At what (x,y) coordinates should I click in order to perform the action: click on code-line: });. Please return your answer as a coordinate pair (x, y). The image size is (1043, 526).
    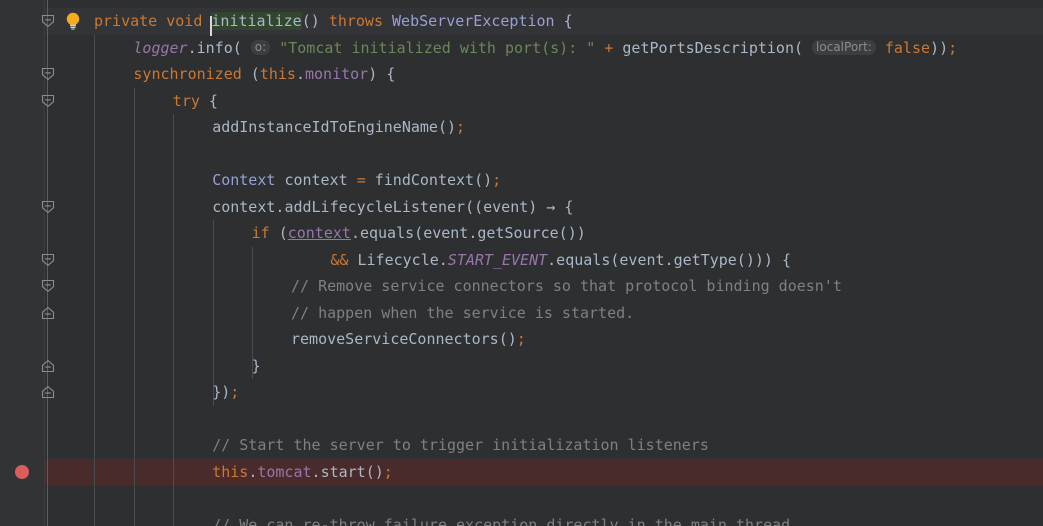
    Looking at the image, I should click on (225, 392).